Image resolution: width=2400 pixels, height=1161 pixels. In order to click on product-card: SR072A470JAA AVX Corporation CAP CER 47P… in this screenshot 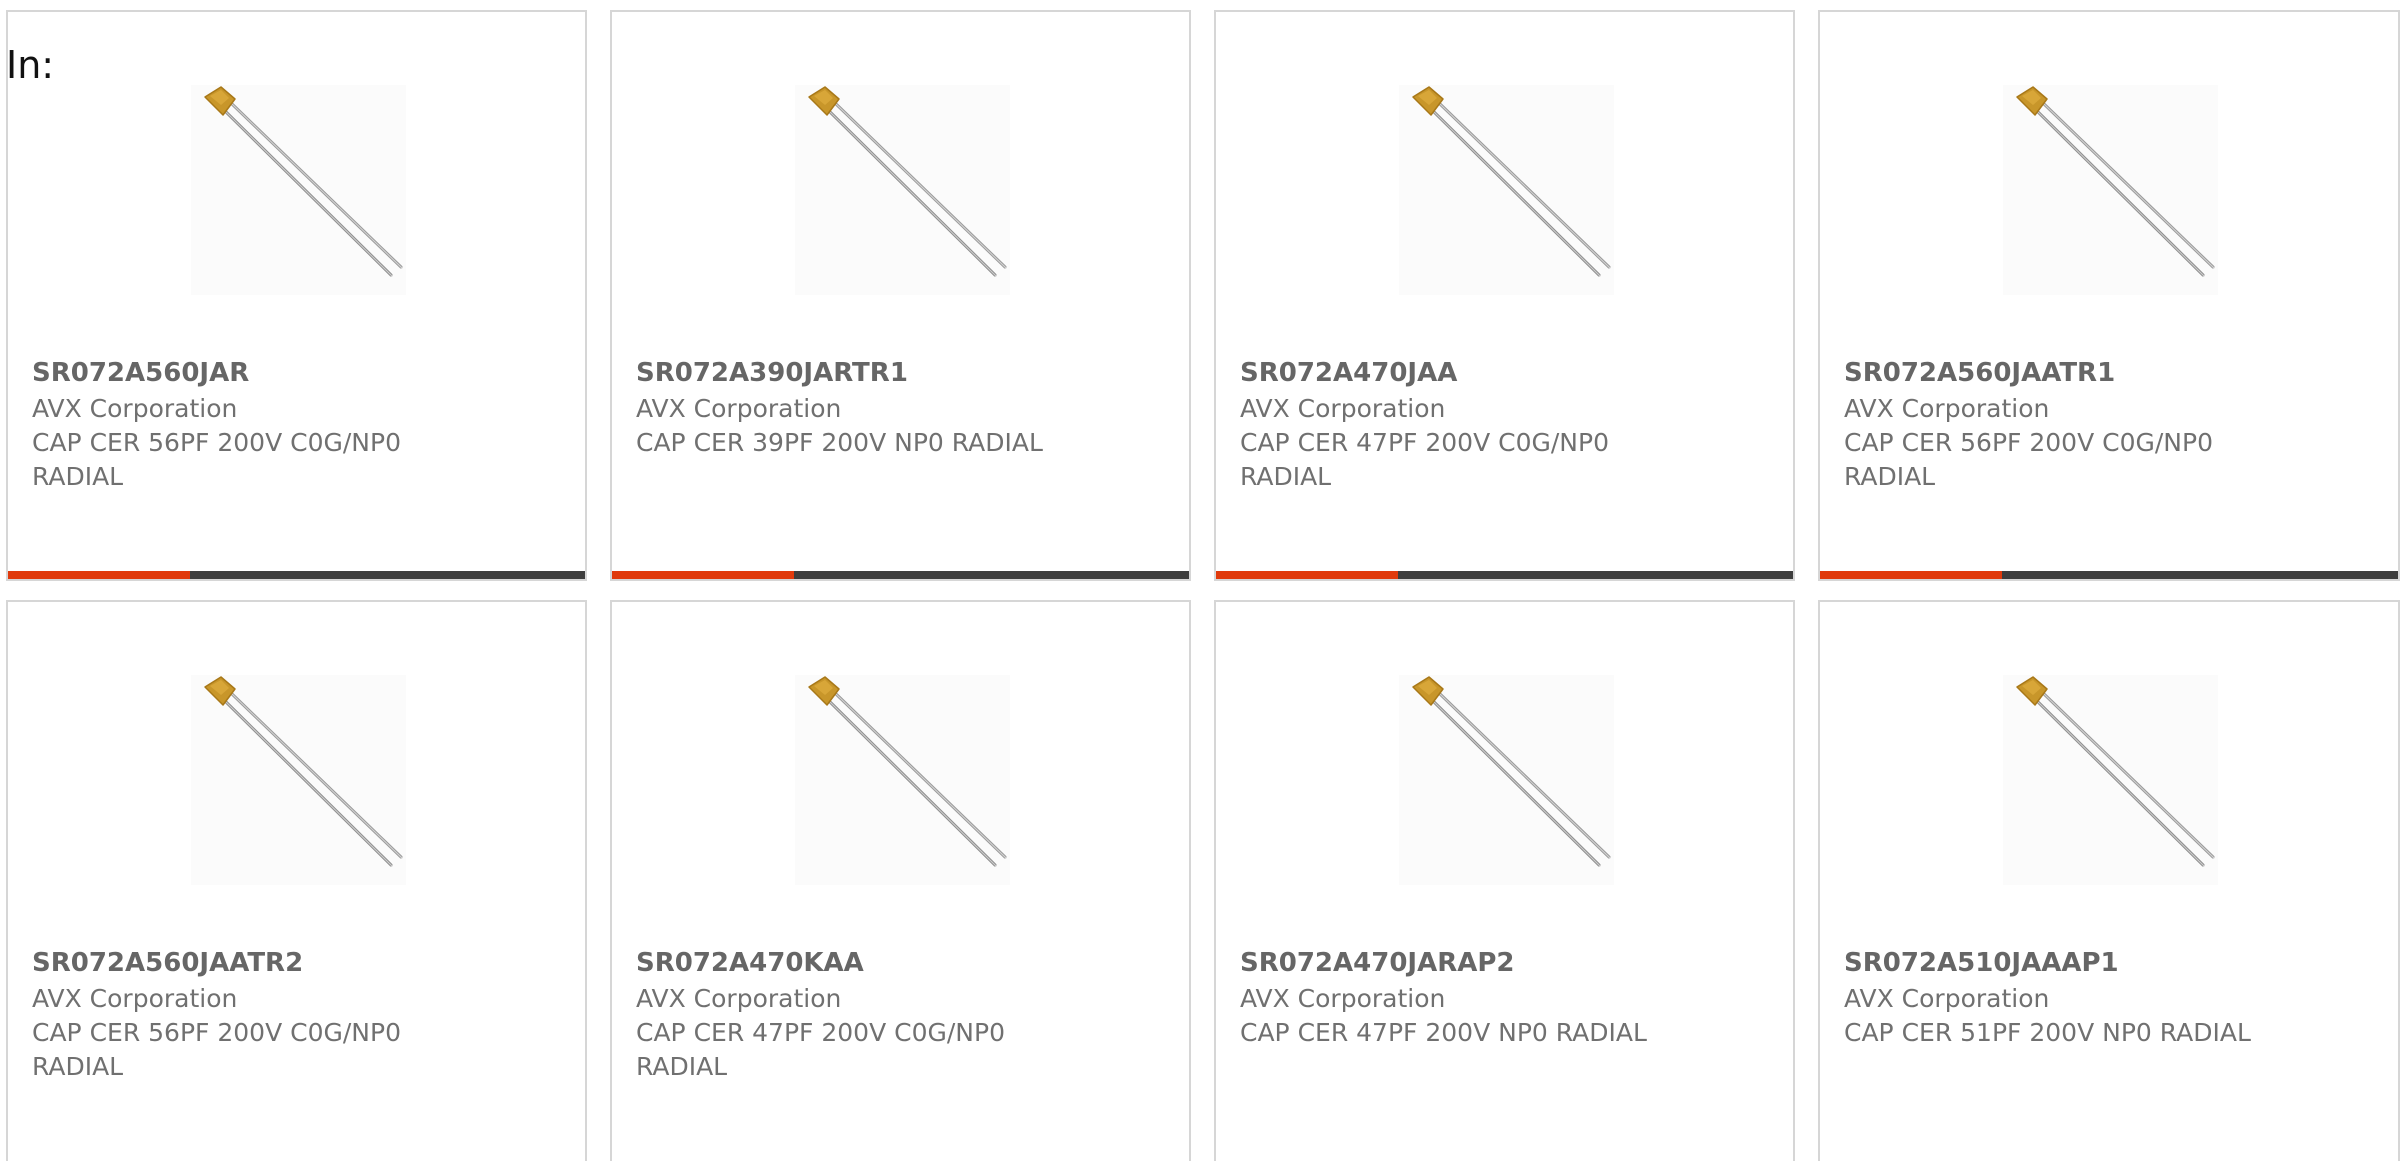, I will do `click(1504, 295)`.